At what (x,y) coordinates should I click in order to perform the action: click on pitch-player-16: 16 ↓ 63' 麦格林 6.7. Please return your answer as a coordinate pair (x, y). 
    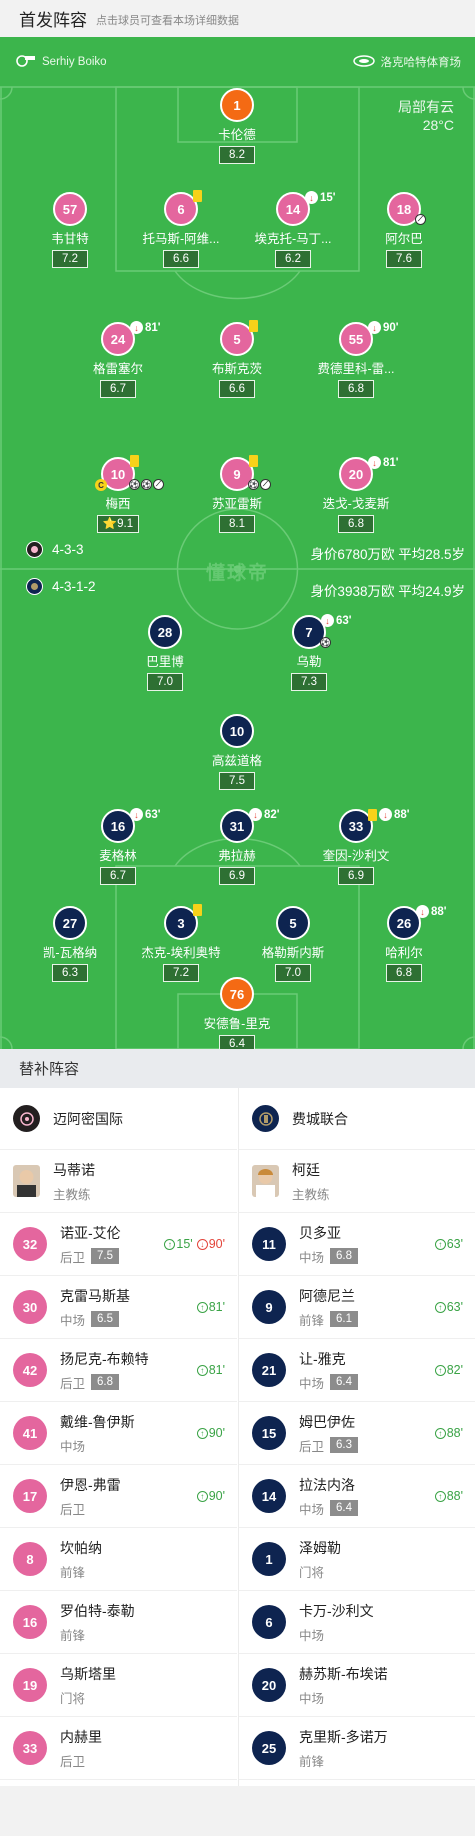
    Looking at the image, I should click on (118, 846).